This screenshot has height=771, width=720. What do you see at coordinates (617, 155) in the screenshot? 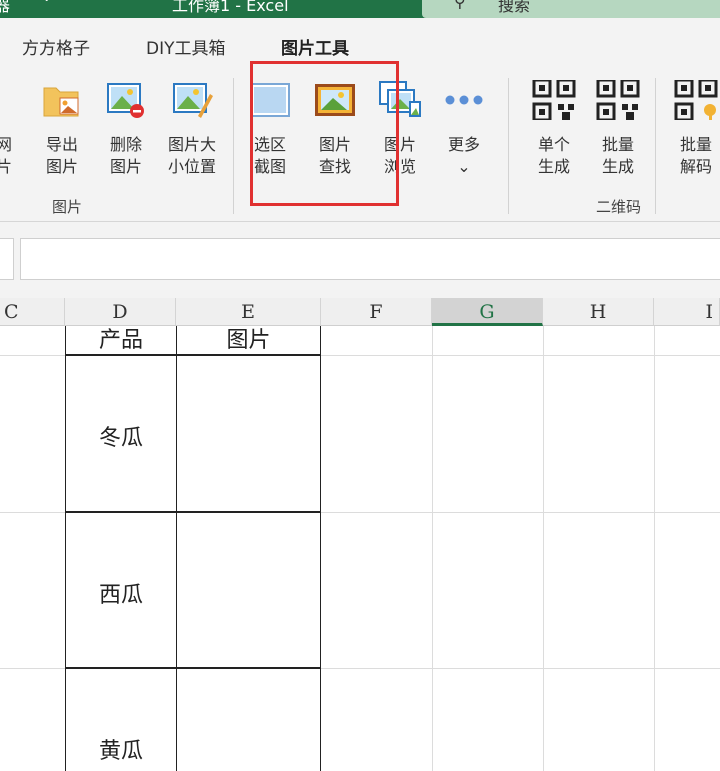
I see `qr-batch-generate-label: 批量 生成` at bounding box center [617, 155].